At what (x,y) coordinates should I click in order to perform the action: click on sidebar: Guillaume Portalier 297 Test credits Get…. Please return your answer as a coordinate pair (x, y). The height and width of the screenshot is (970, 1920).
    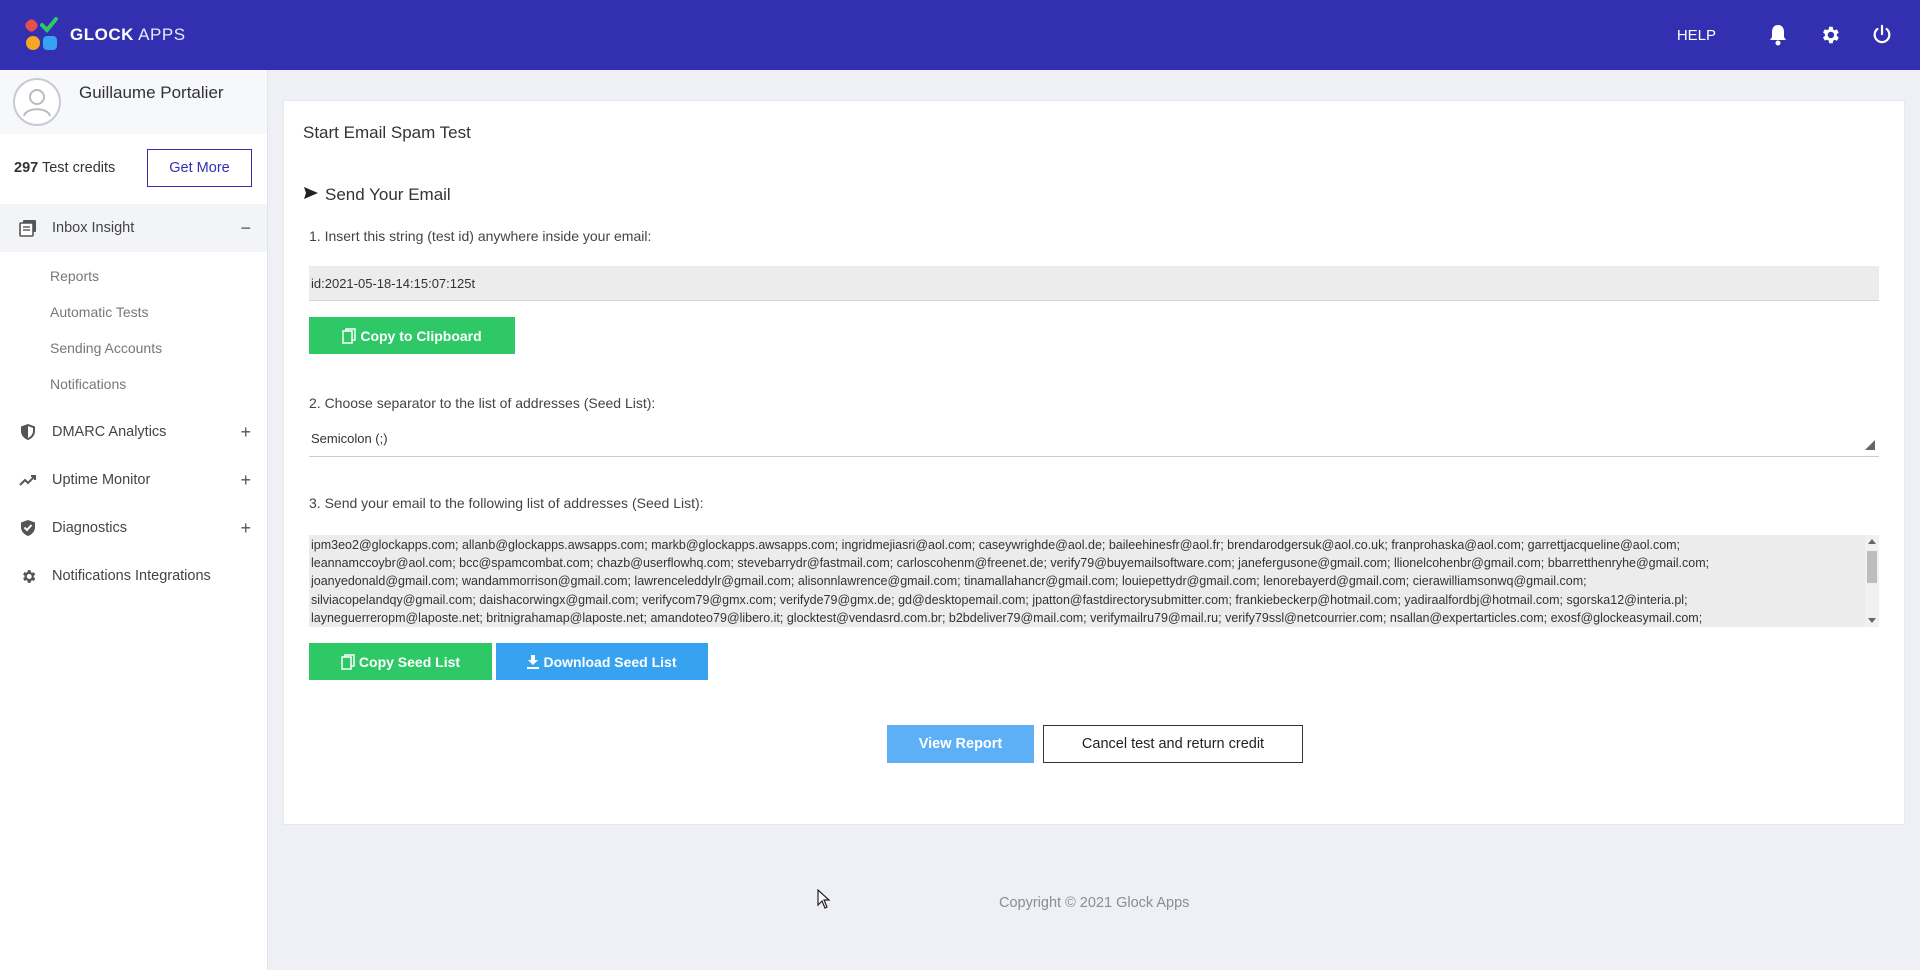
    Looking at the image, I should click on (134, 520).